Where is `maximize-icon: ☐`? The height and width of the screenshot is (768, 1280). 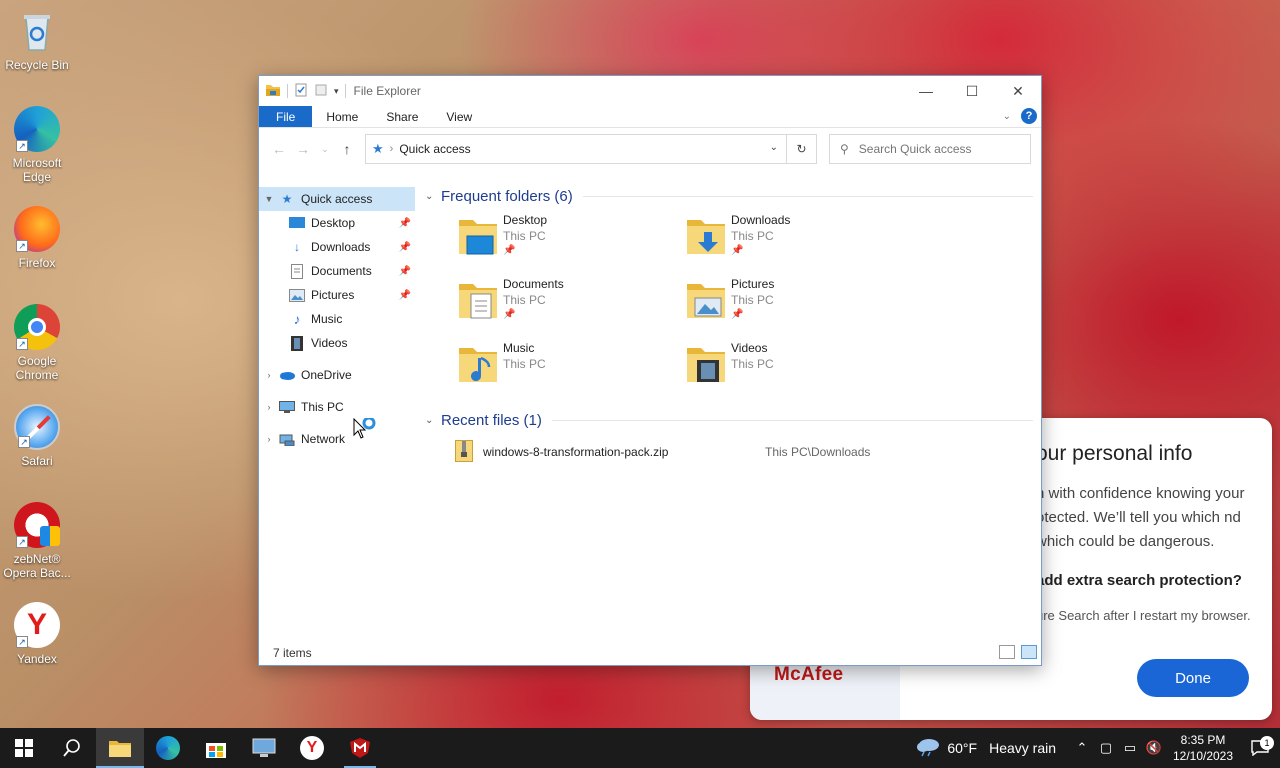
maximize-icon: ☐ is located at coordinates (972, 91).